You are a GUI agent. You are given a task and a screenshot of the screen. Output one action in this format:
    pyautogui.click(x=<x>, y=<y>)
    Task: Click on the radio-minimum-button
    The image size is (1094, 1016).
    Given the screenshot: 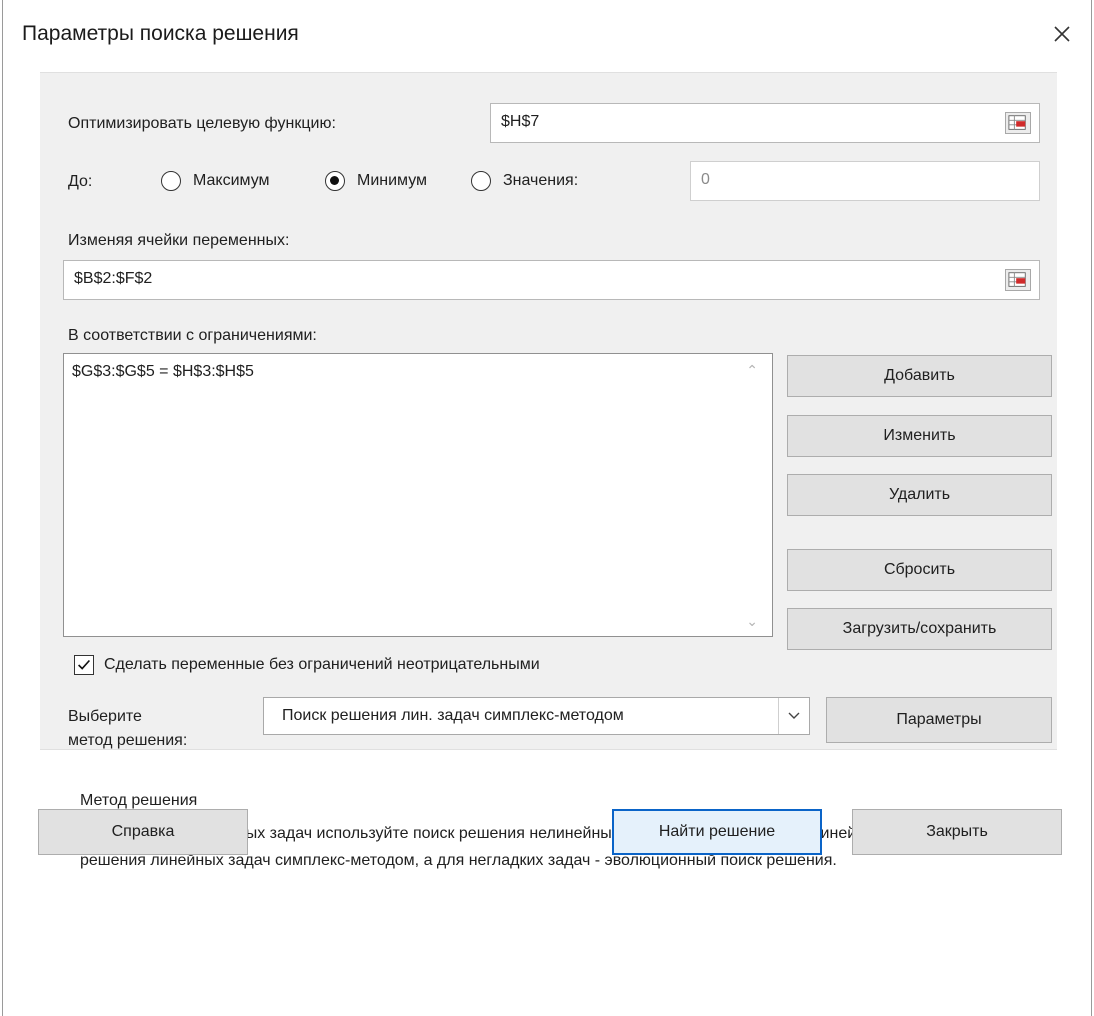 What is the action you would take?
    pyautogui.click(x=335, y=181)
    